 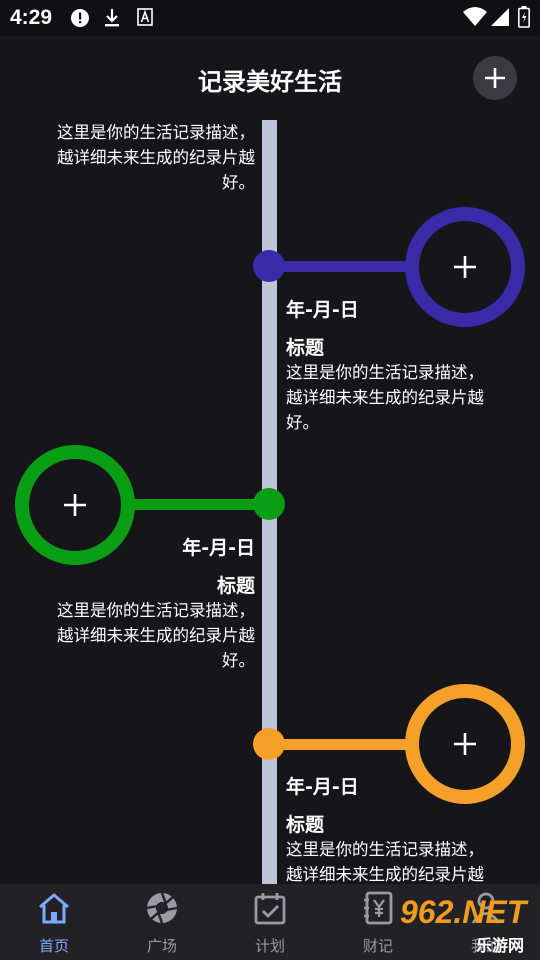 I want to click on watermark-logo: 962.NET 乐游网, so click(x=468, y=925).